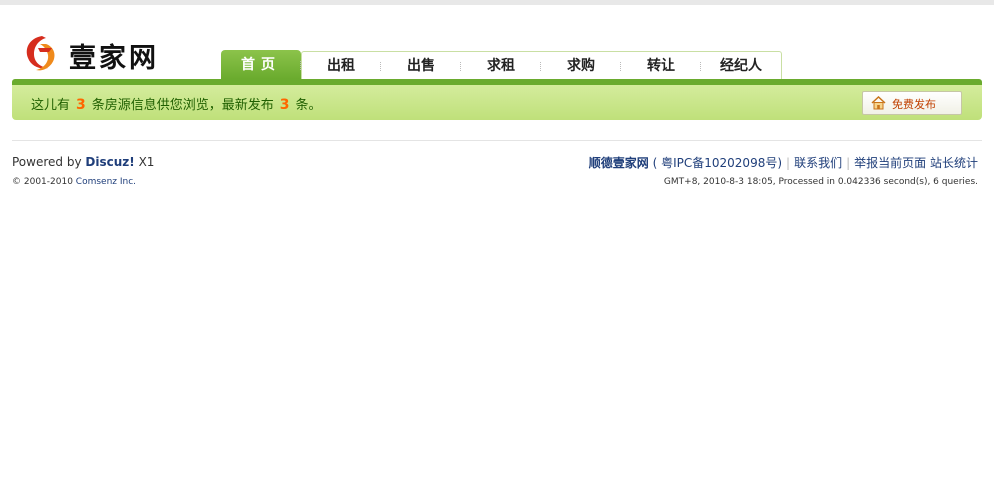  Describe the element at coordinates (717, 163) in the screenshot. I see `icp-link: ( 粤IPC备10202098号)` at that location.